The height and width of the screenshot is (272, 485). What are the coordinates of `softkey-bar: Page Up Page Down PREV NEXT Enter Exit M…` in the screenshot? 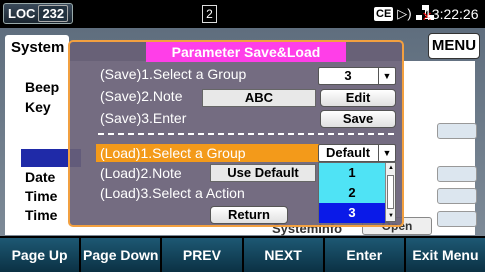 It's located at (242, 254).